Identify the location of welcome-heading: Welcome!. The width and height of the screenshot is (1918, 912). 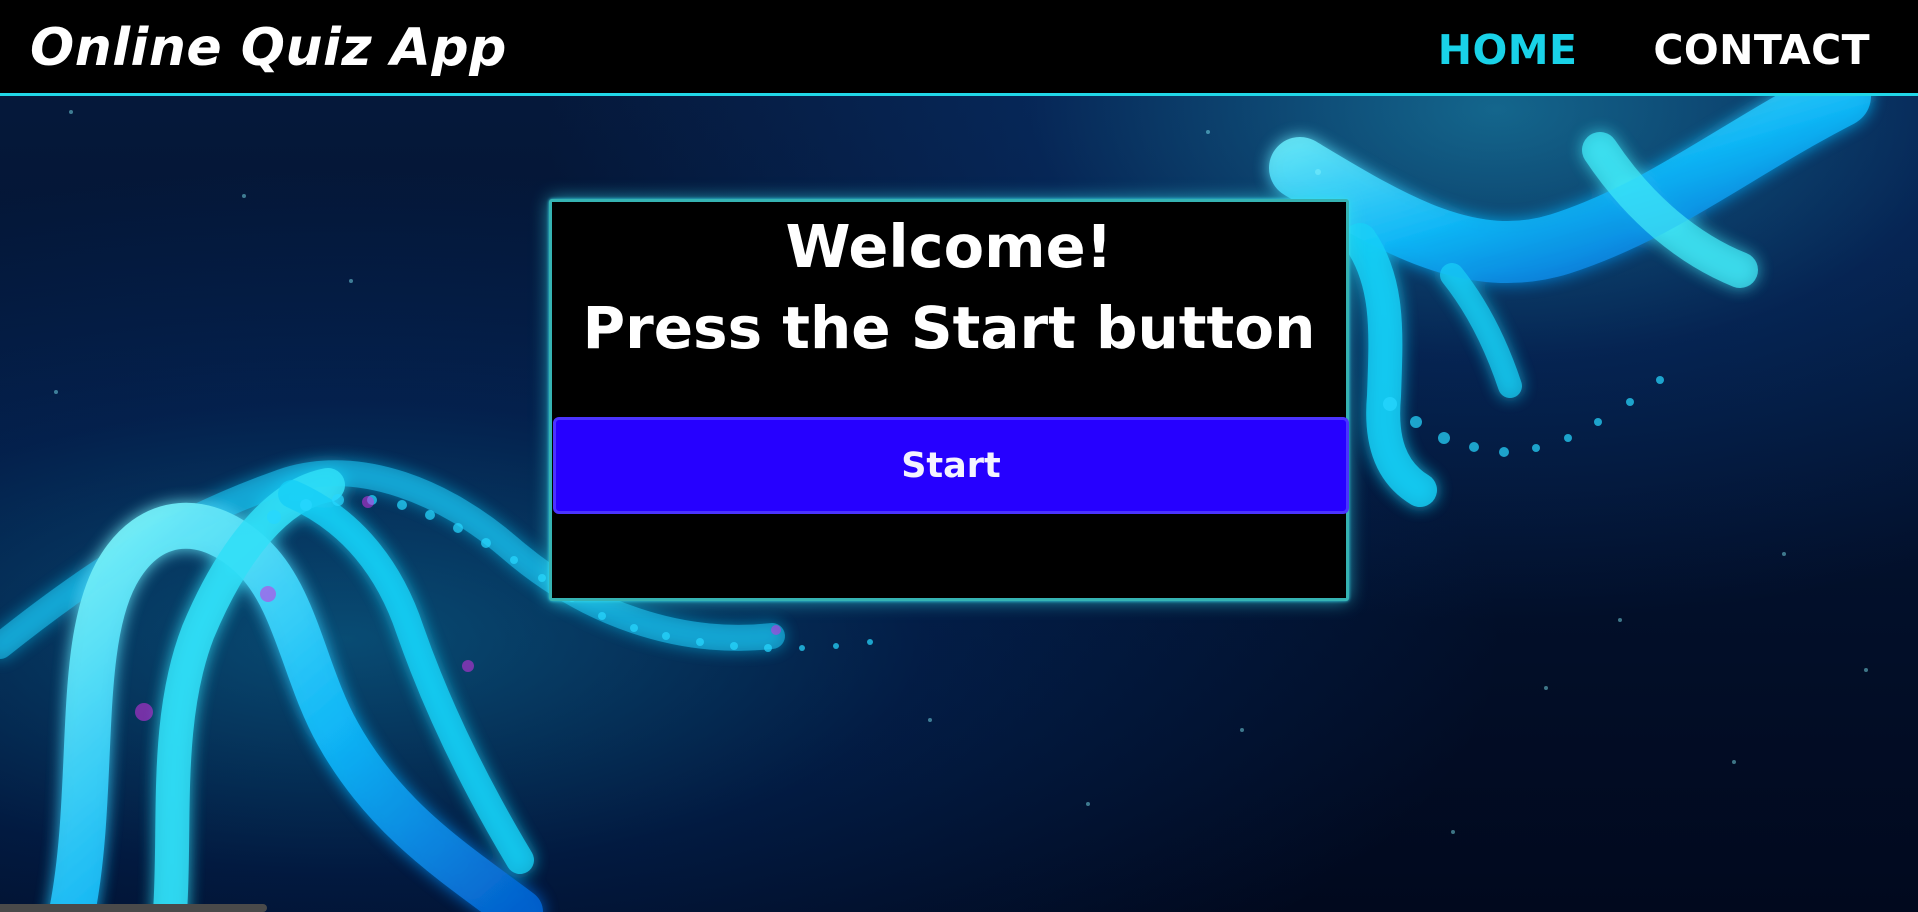
(949, 246).